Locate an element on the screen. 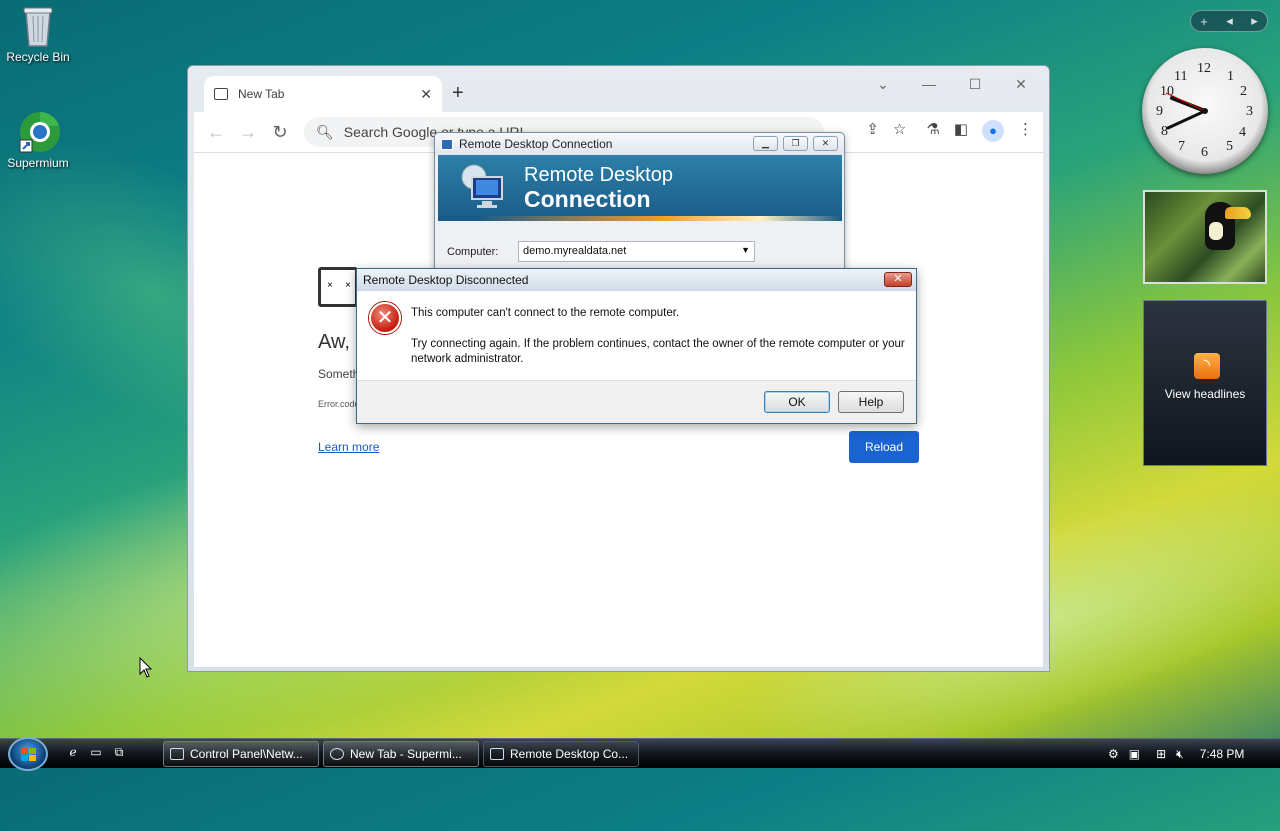  desktop-icon-label: Supermium is located at coordinates (38, 163).